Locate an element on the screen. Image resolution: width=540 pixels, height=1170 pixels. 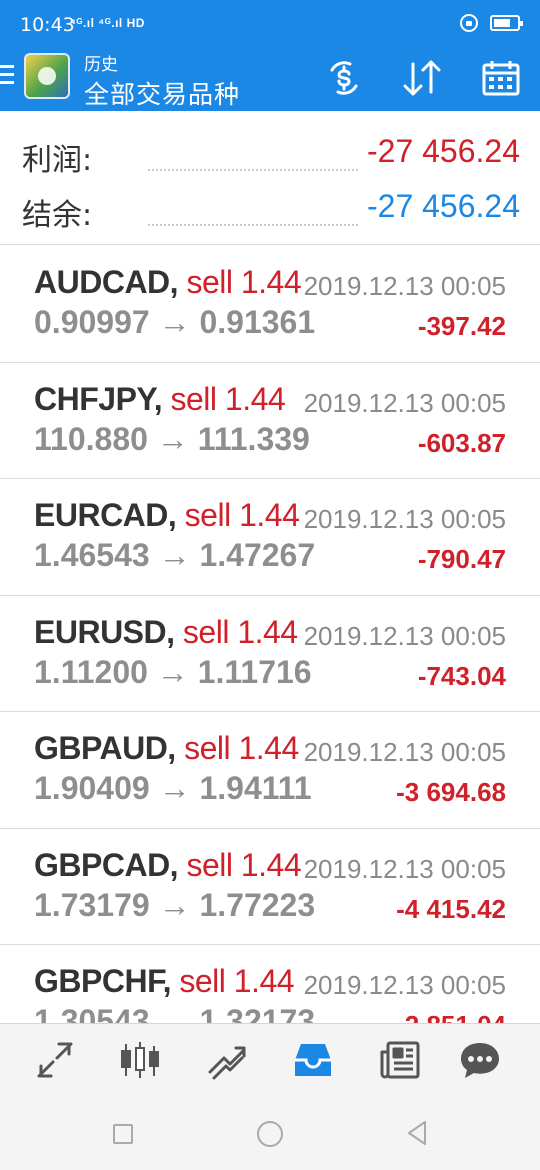
trade-close-price: 1.94111 is located at coordinates (255, 788).